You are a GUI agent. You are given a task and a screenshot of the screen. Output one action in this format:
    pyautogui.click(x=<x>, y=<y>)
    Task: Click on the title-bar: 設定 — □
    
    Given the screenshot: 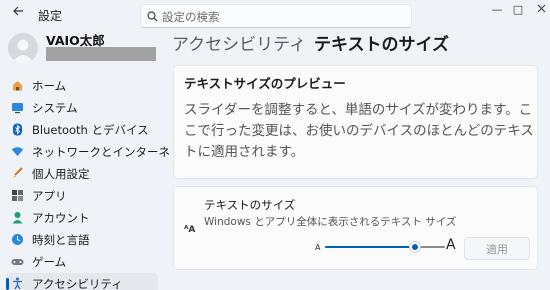 What is the action you would take?
    pyautogui.click(x=275, y=15)
    